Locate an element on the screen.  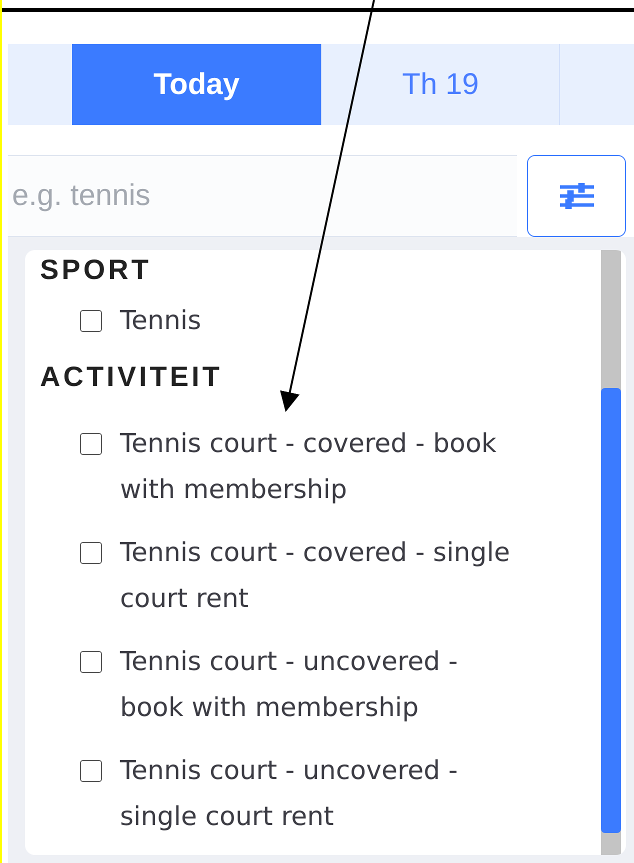
option-label: Tennis court - covered - single court rent is located at coordinates (320, 576).